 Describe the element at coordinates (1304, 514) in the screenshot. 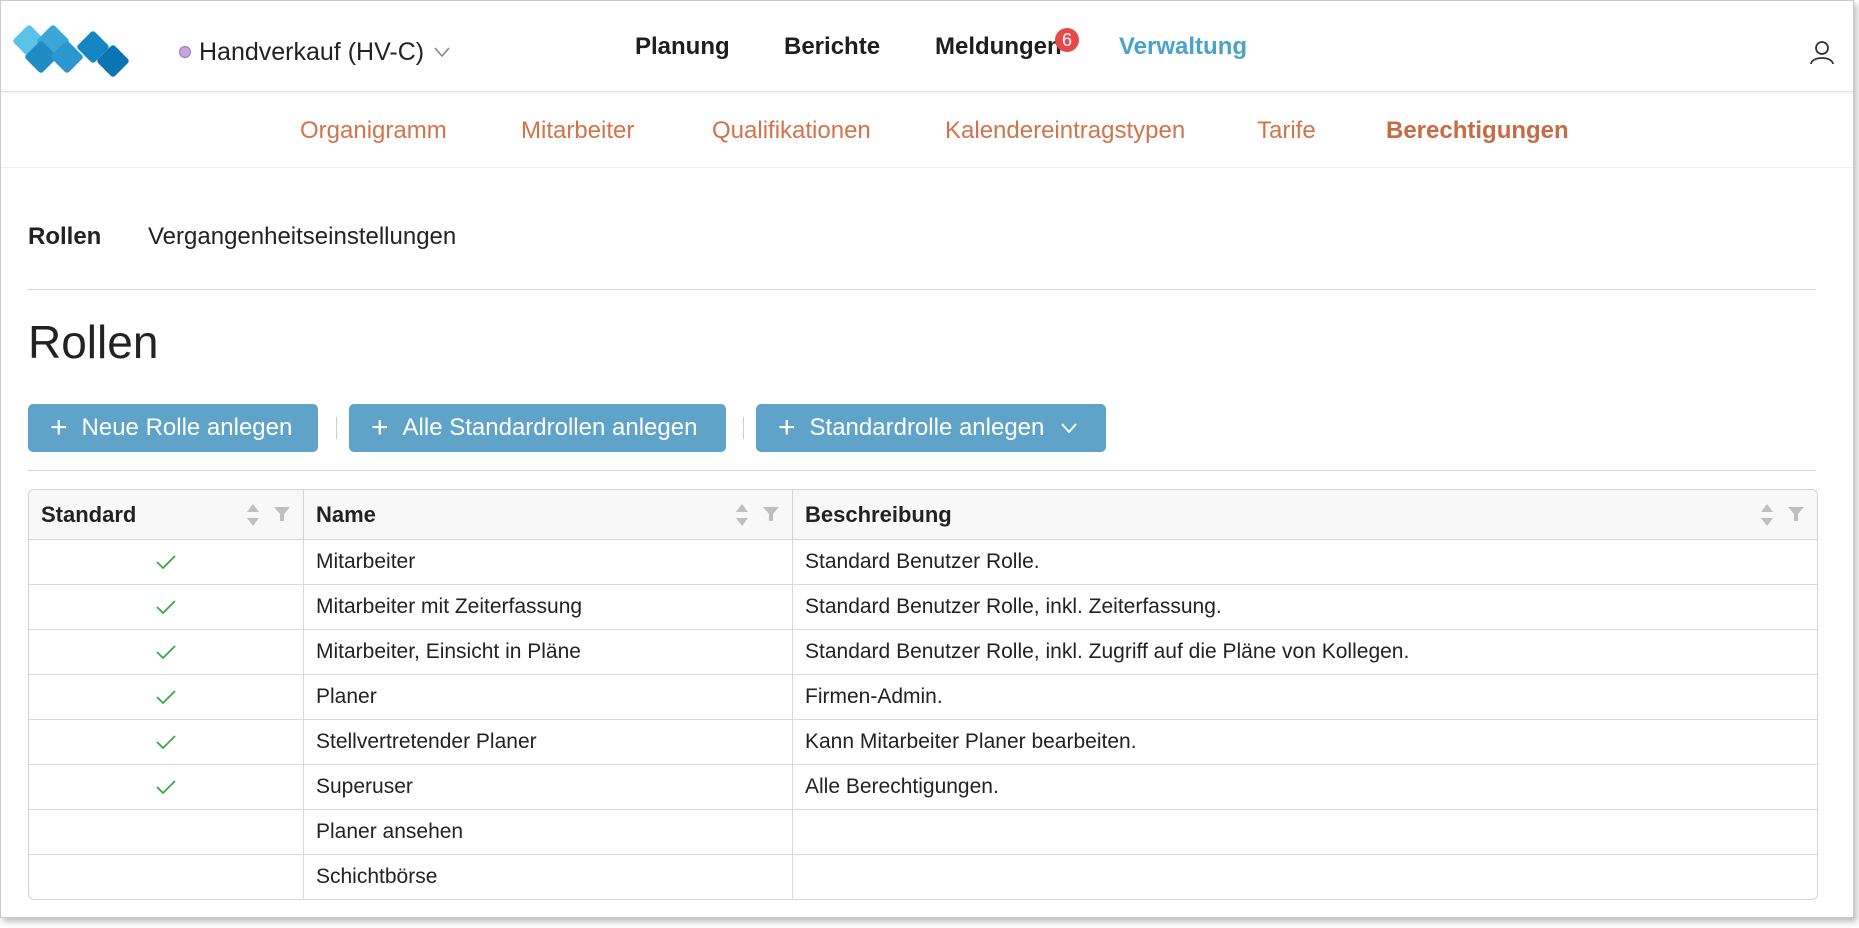

I see `column-header-beschreibung: Beschreibung` at that location.